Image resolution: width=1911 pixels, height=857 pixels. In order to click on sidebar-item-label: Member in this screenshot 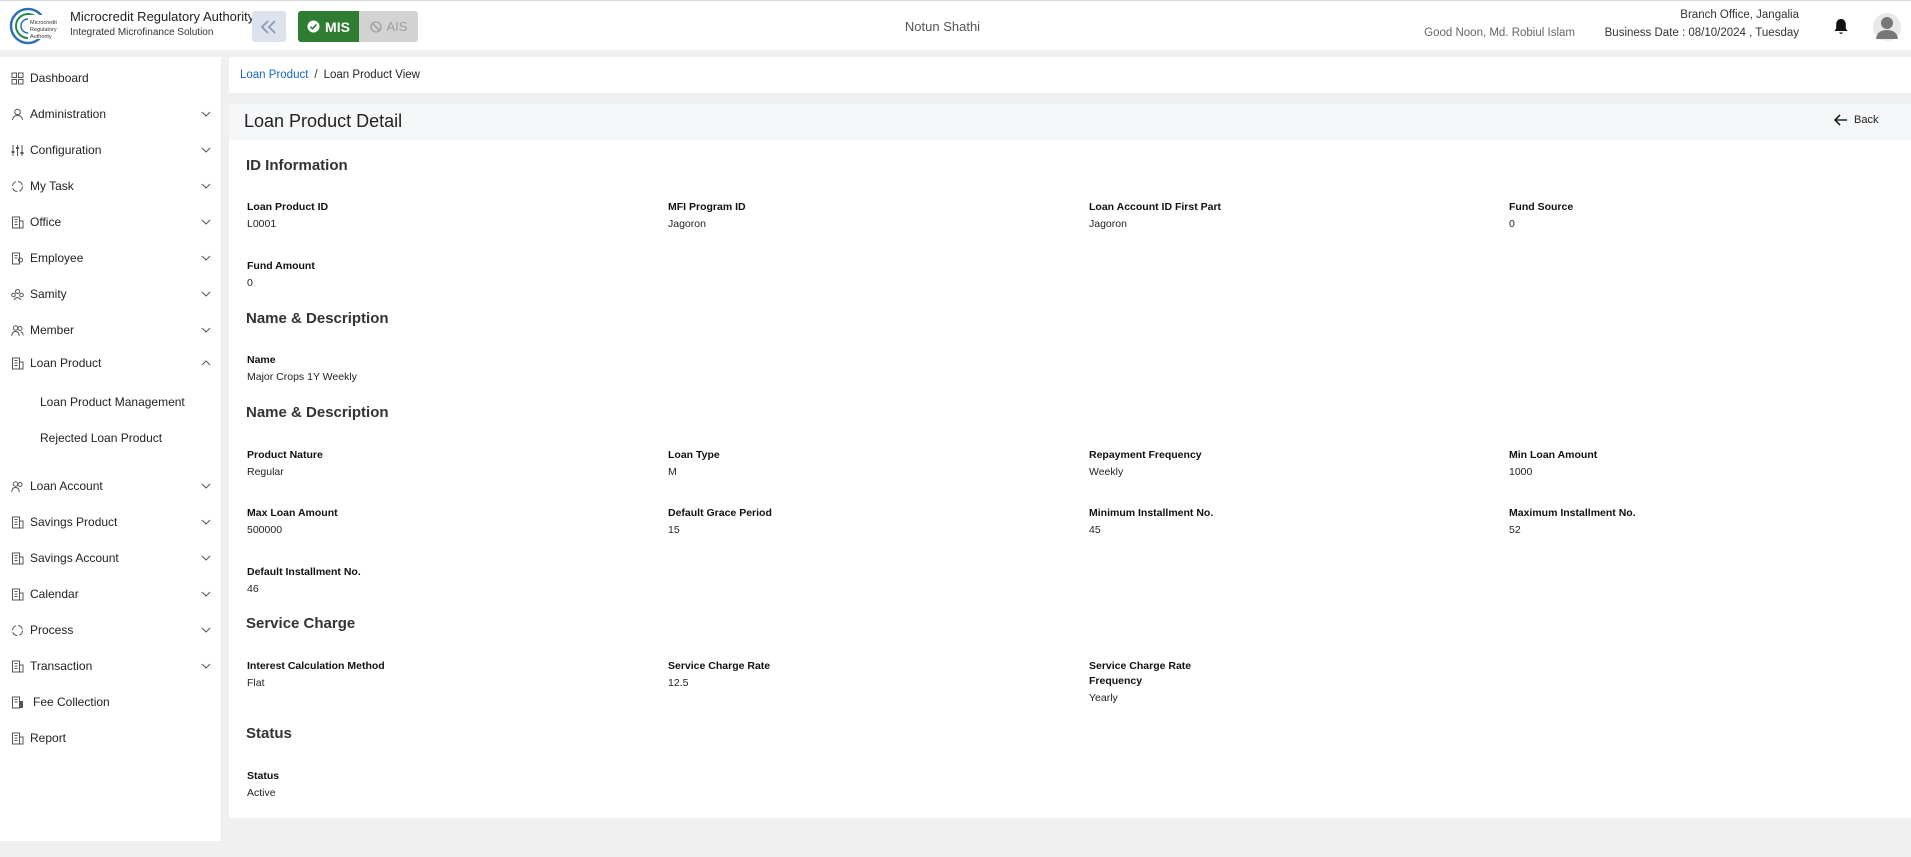, I will do `click(52, 330)`.